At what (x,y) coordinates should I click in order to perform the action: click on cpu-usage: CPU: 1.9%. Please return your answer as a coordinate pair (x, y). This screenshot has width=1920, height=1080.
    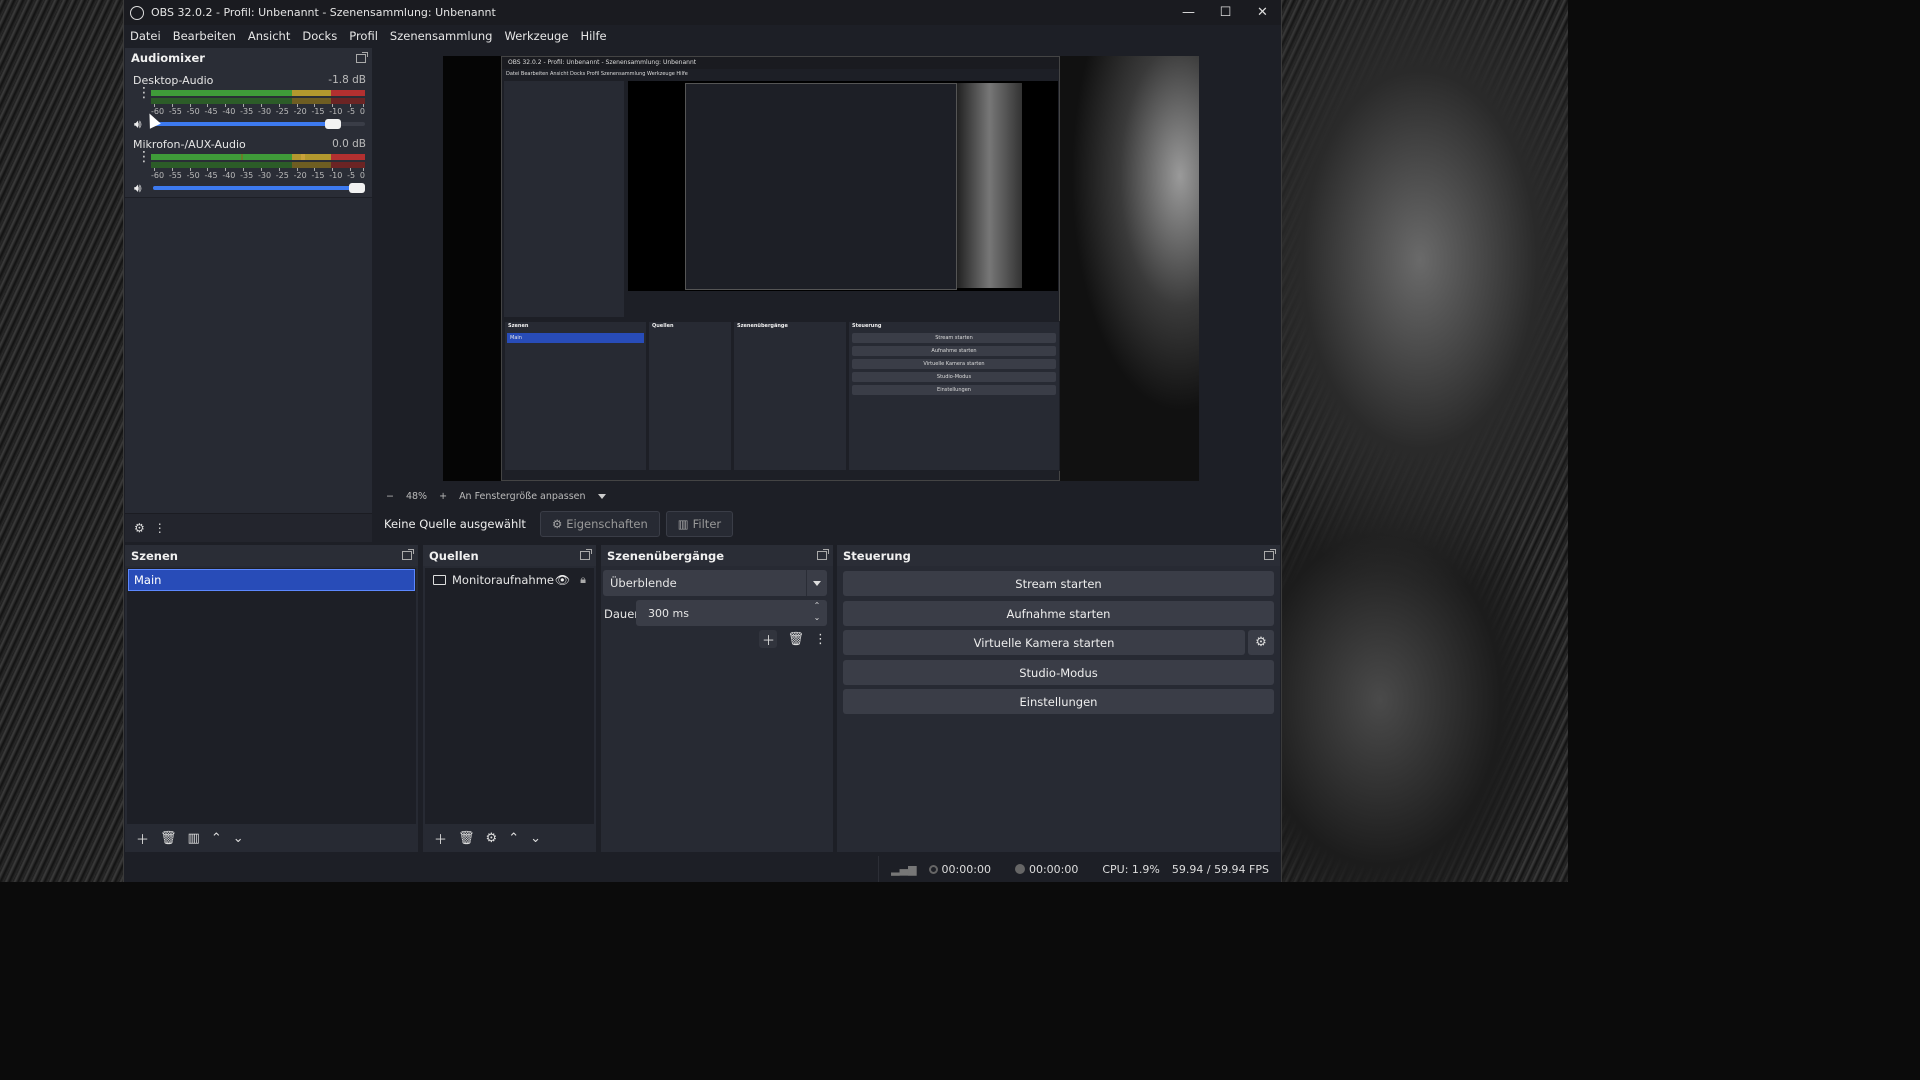
    Looking at the image, I should click on (1131, 869).